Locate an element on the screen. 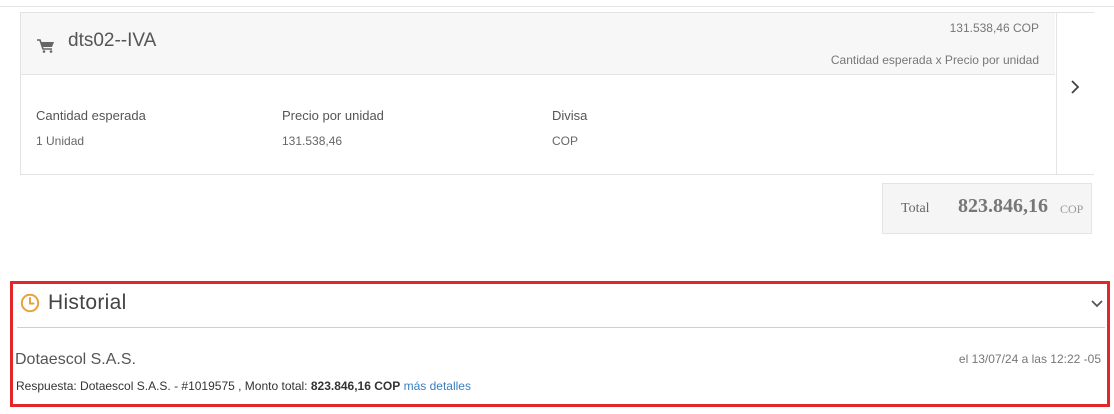 This screenshot has height=414, width=1114. detail-value: 1 Unidad is located at coordinates (60, 141).